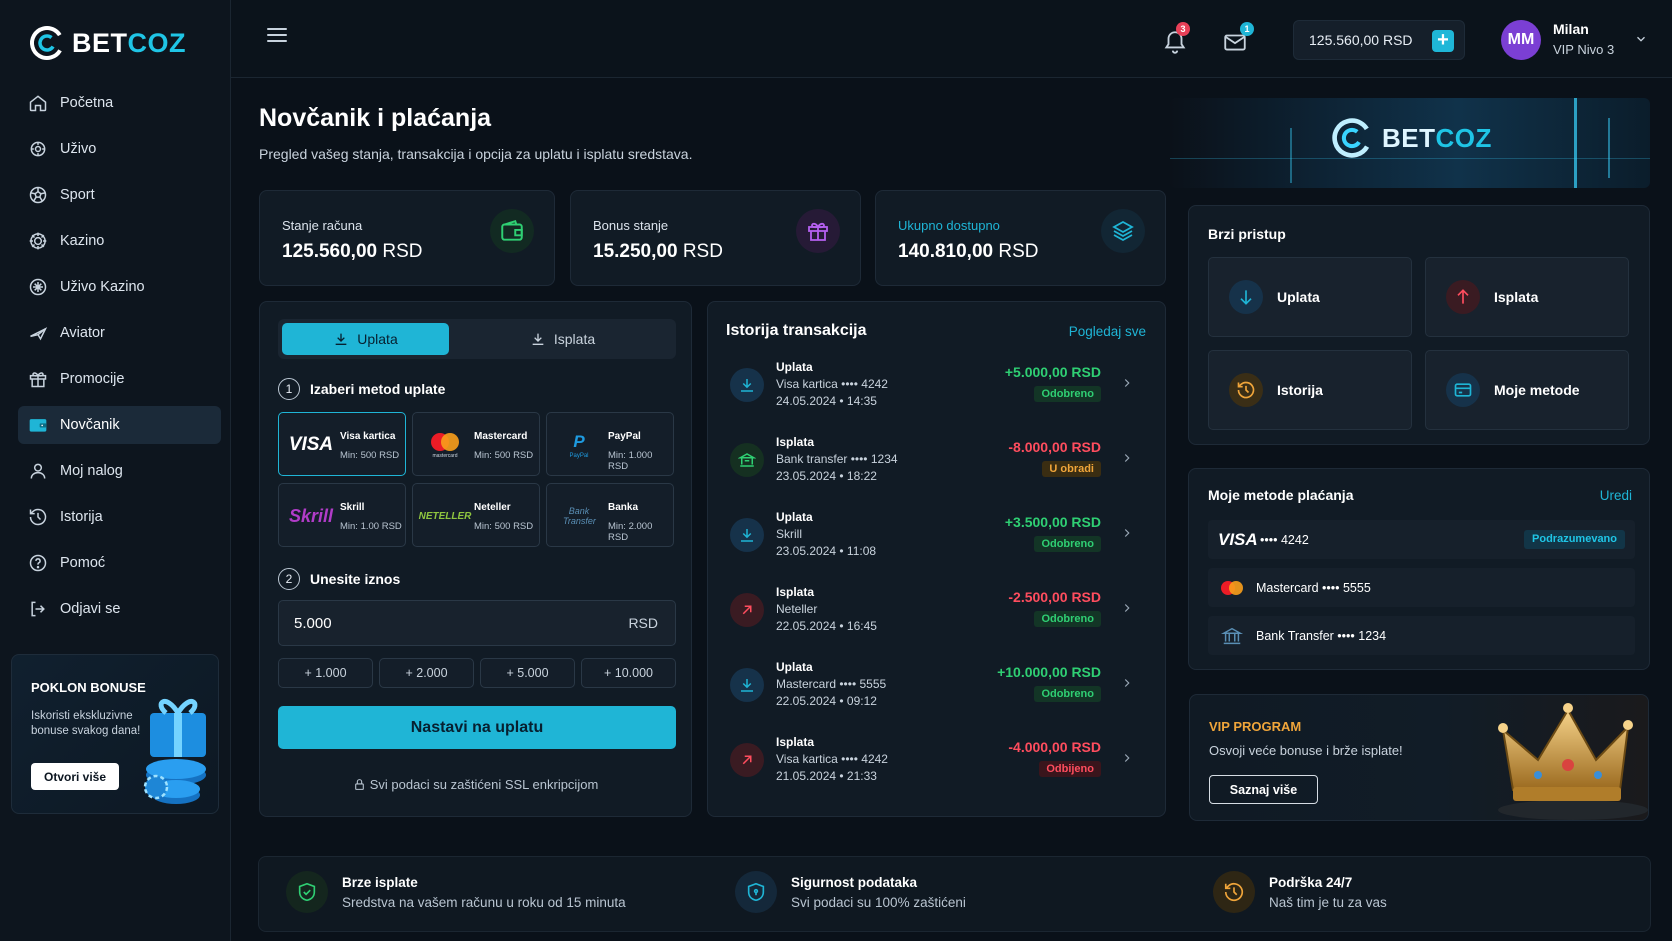  What do you see at coordinates (1247, 234) in the screenshot?
I see `quick-access-title: Brzi pristup` at bounding box center [1247, 234].